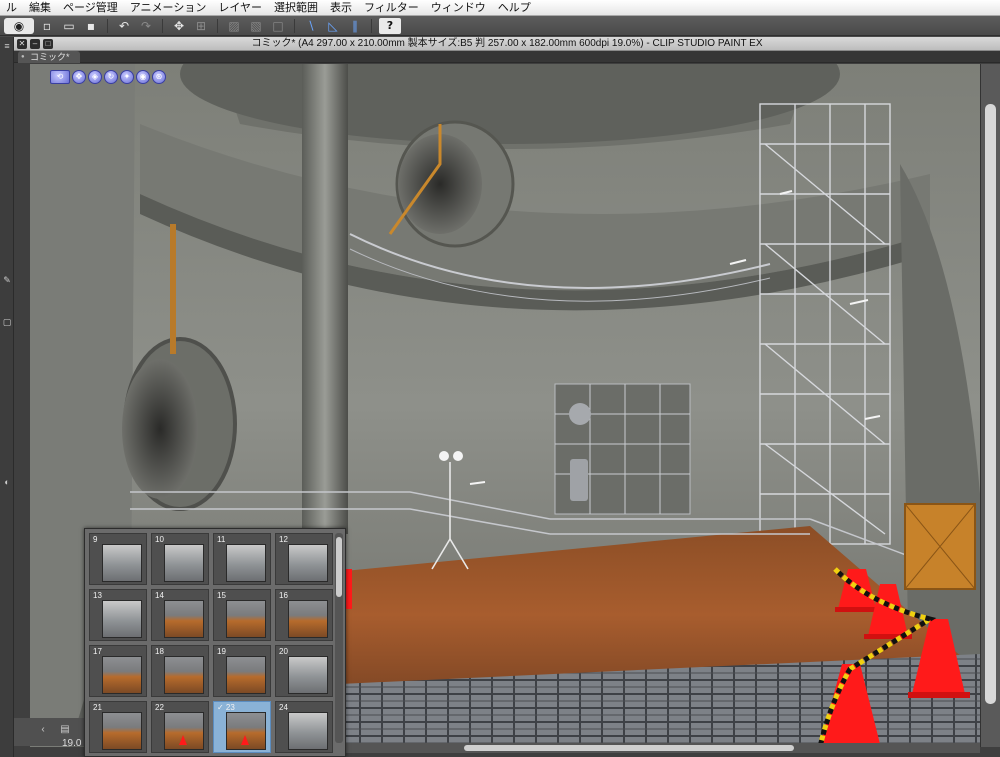 The height and width of the screenshot is (757, 1000). I want to click on page-number: 20, so click(283, 651).